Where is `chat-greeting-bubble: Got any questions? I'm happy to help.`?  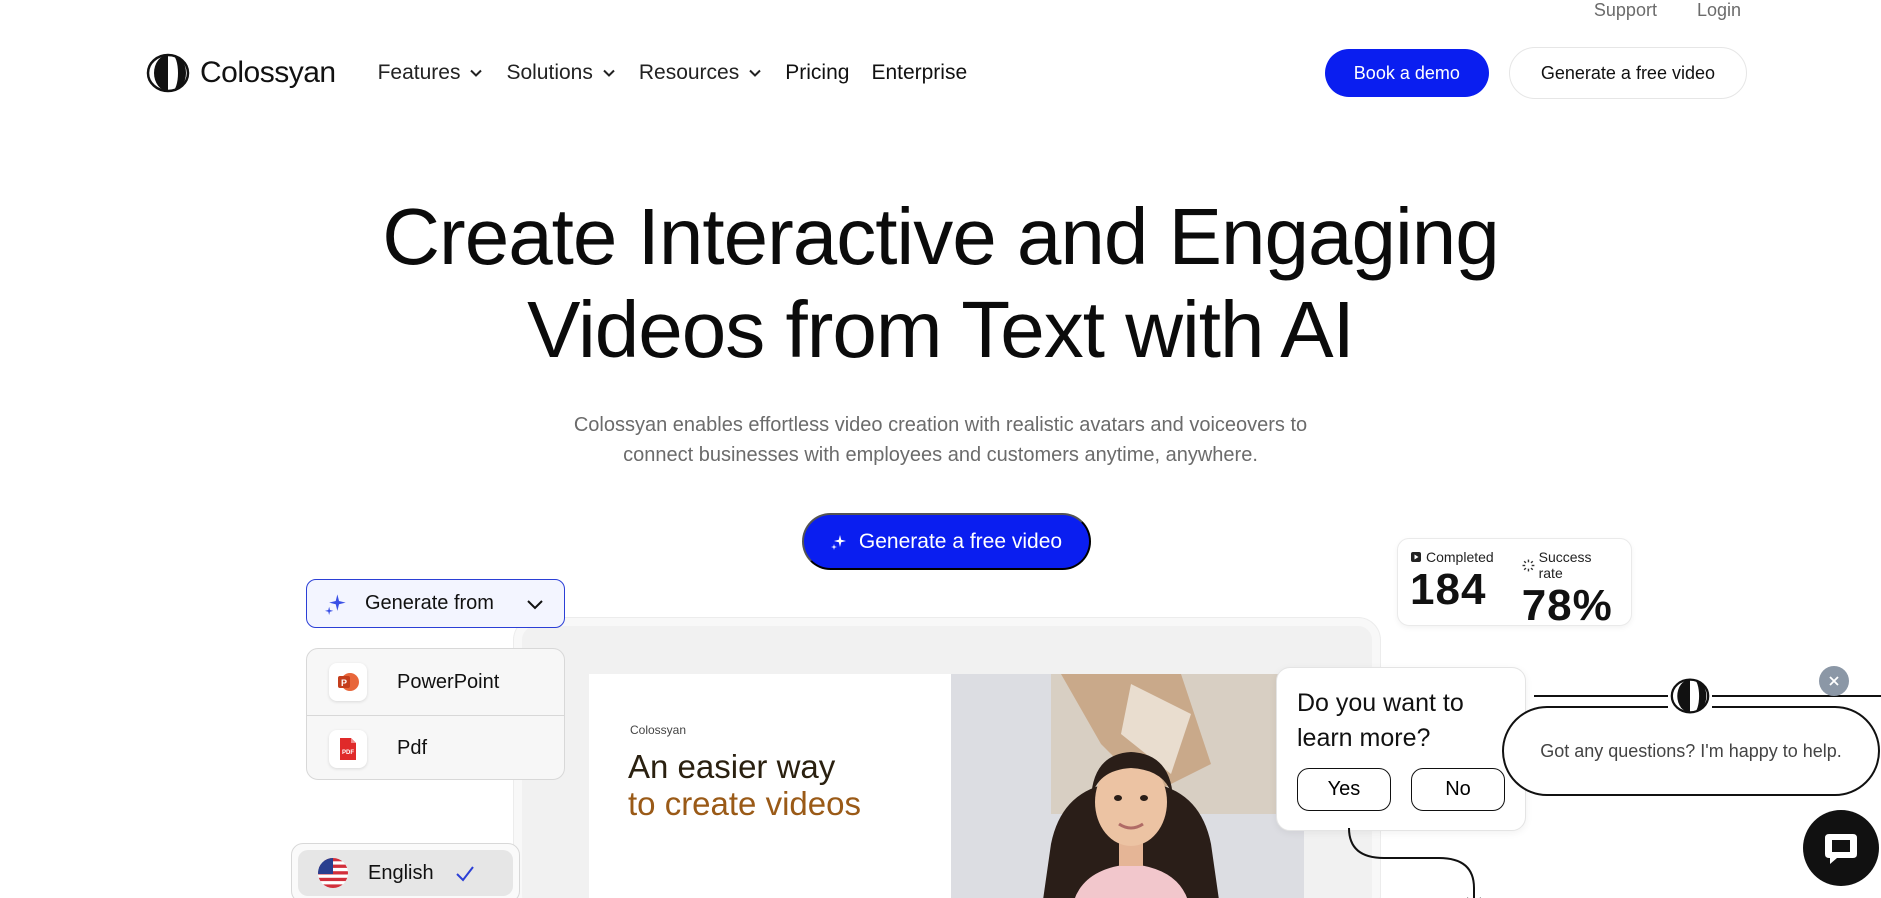
chat-greeting-bubble: Got any questions? I'm happy to help. is located at coordinates (1691, 751).